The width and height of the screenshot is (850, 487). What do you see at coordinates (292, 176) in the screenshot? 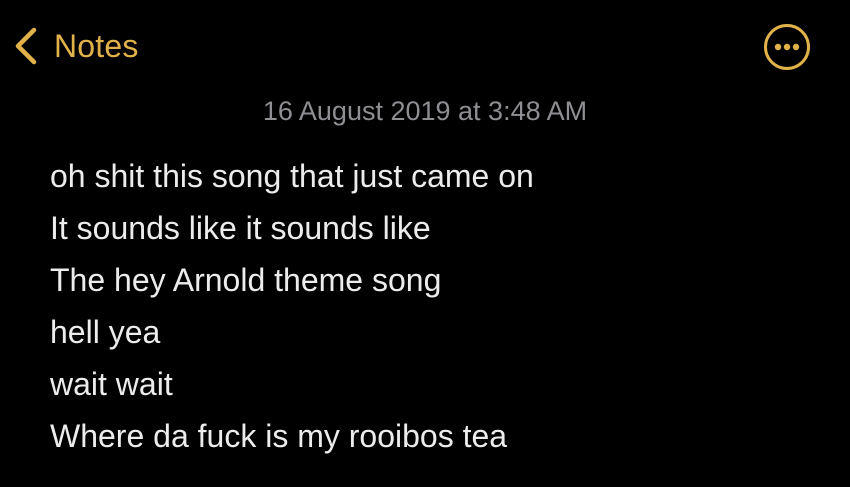
I see `note-line: oh shit this song that just came on` at bounding box center [292, 176].